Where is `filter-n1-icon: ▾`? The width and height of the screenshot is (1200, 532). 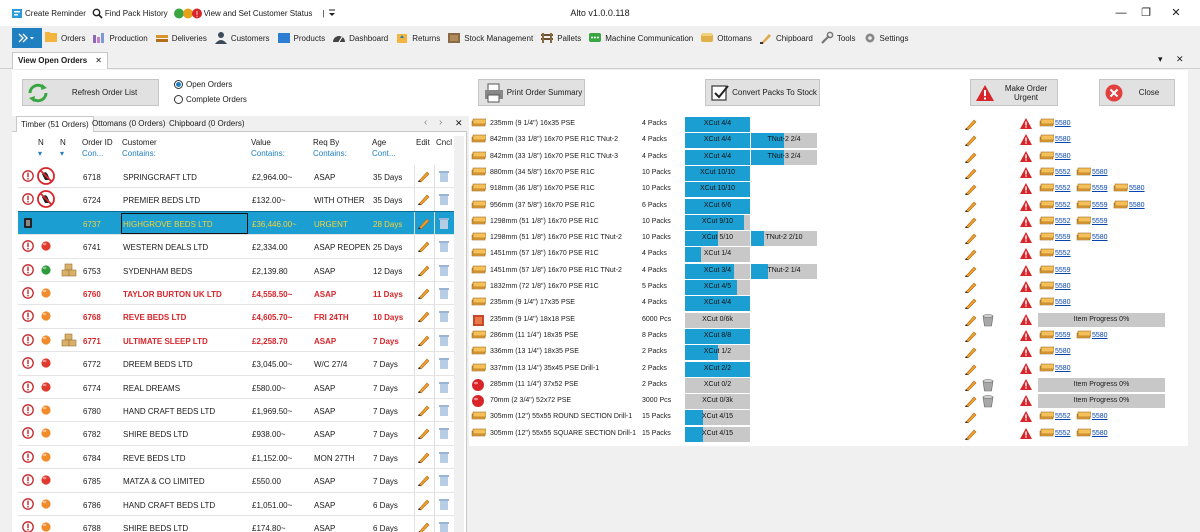 filter-n1-icon: ▾ is located at coordinates (40, 153).